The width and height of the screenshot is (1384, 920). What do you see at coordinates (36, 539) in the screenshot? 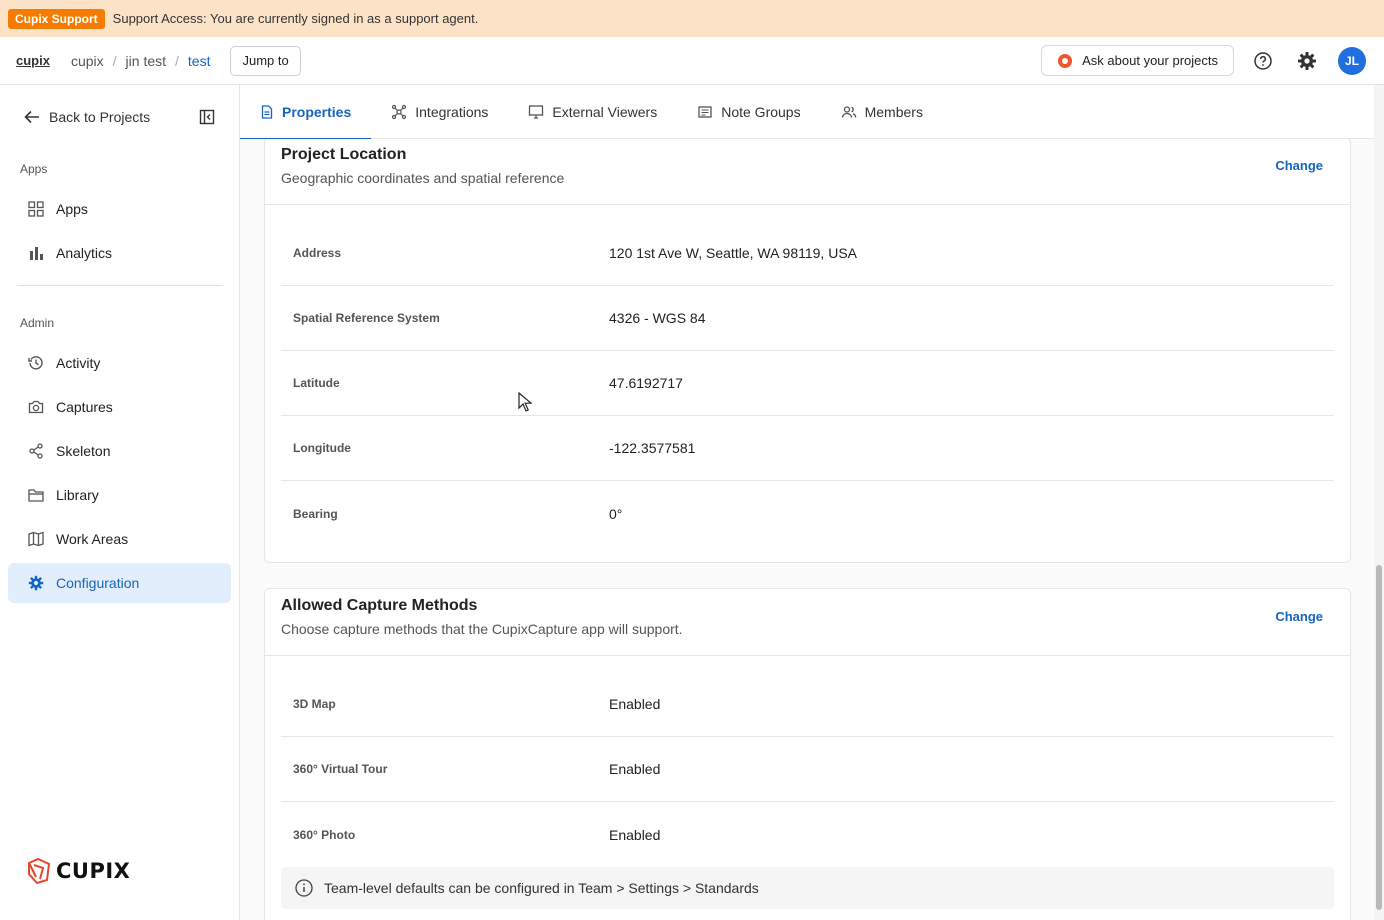
I see `map-icon` at bounding box center [36, 539].